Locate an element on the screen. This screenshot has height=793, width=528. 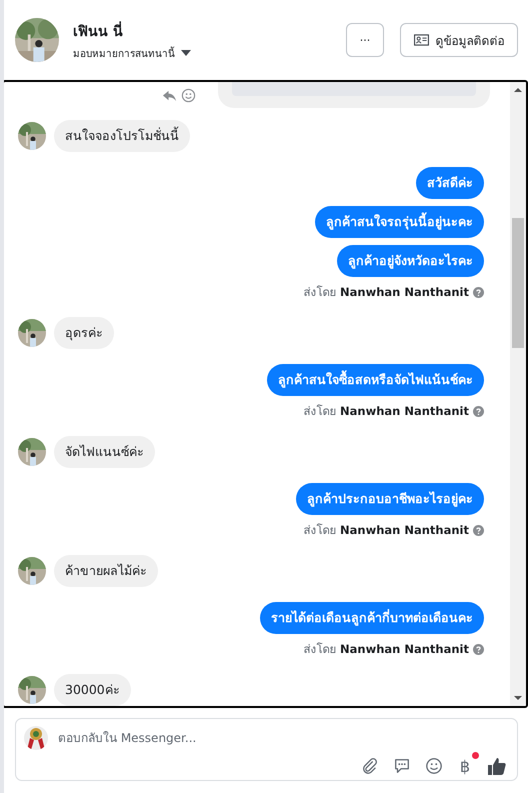
assign-dropdown: มอบหมายการสนทนานี้ is located at coordinates (132, 53).